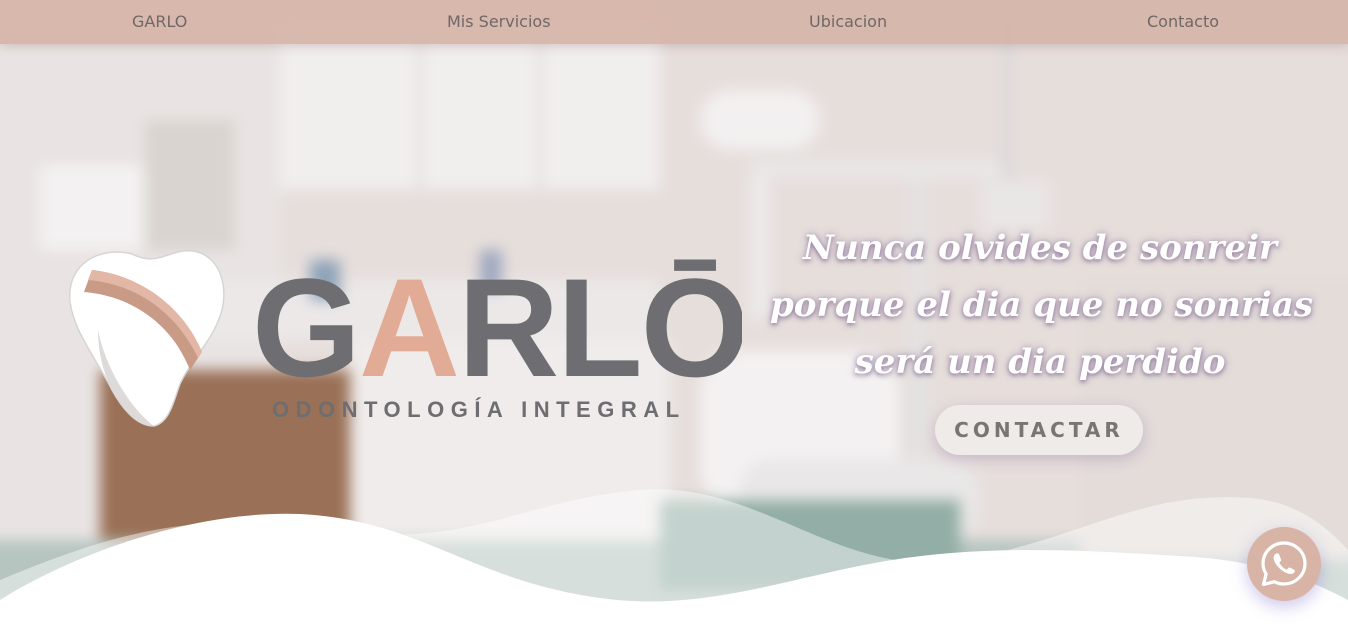  I want to click on logo-wordmark-g: G, so click(305, 327).